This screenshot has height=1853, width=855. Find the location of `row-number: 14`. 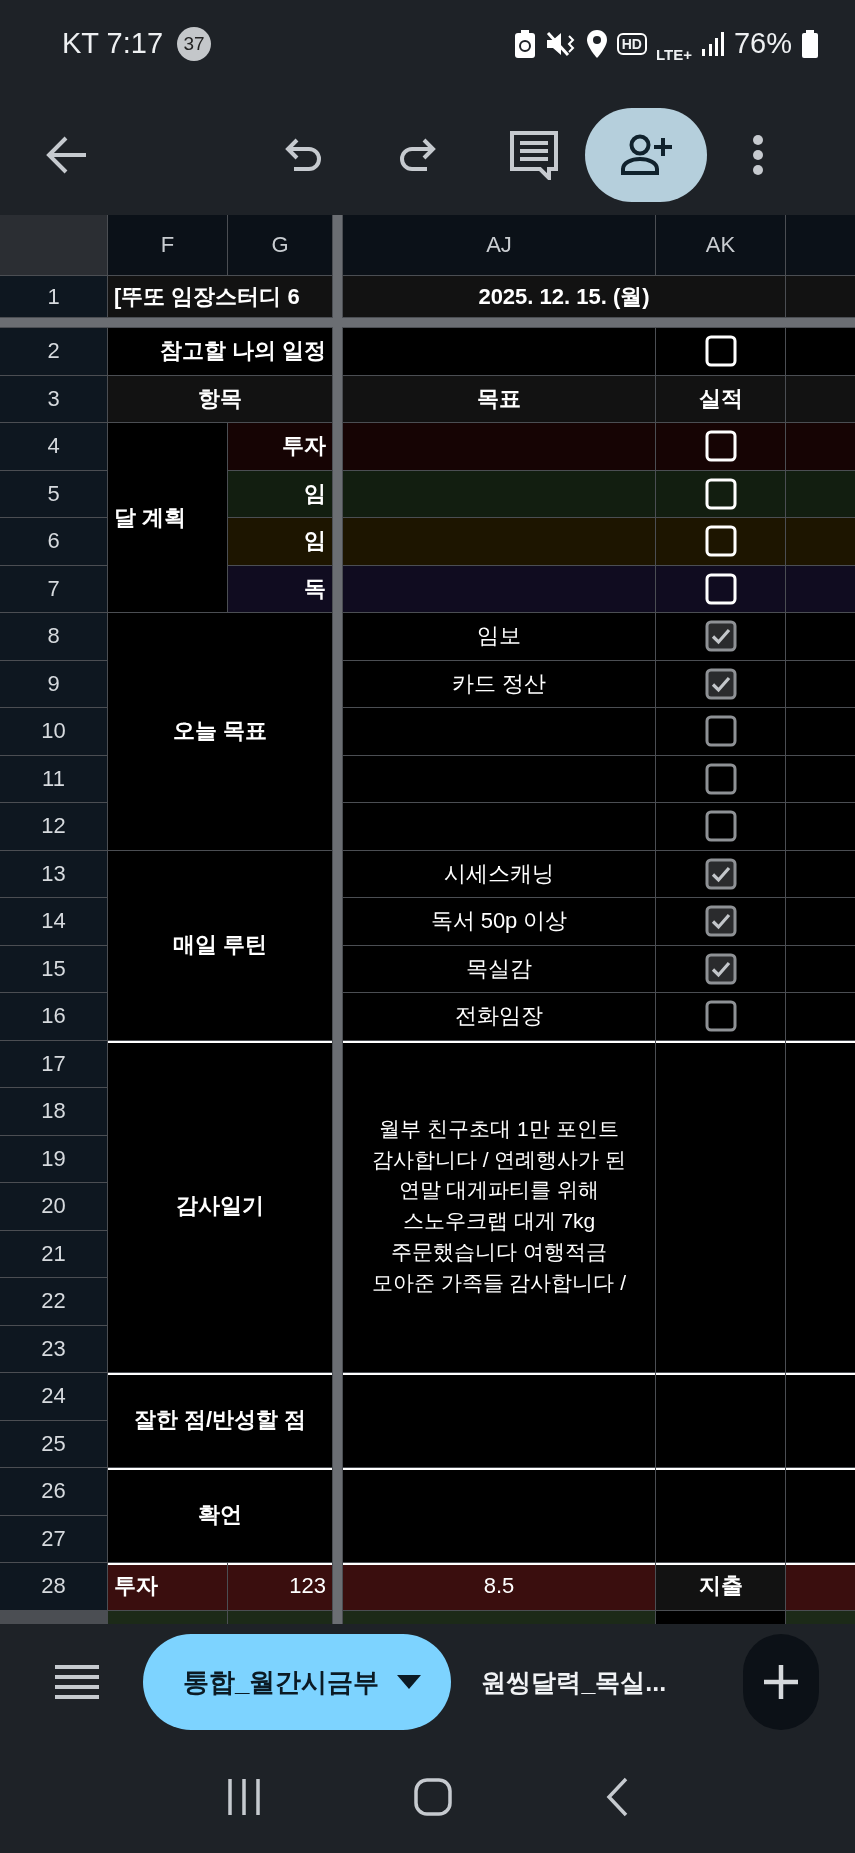

row-number: 14 is located at coordinates (53, 921).